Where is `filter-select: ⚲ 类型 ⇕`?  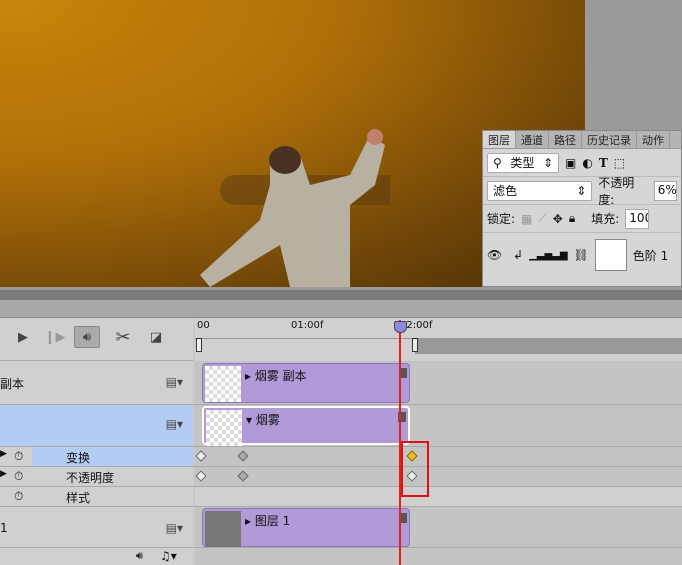
filter-select: ⚲ 类型 ⇕ is located at coordinates (523, 162).